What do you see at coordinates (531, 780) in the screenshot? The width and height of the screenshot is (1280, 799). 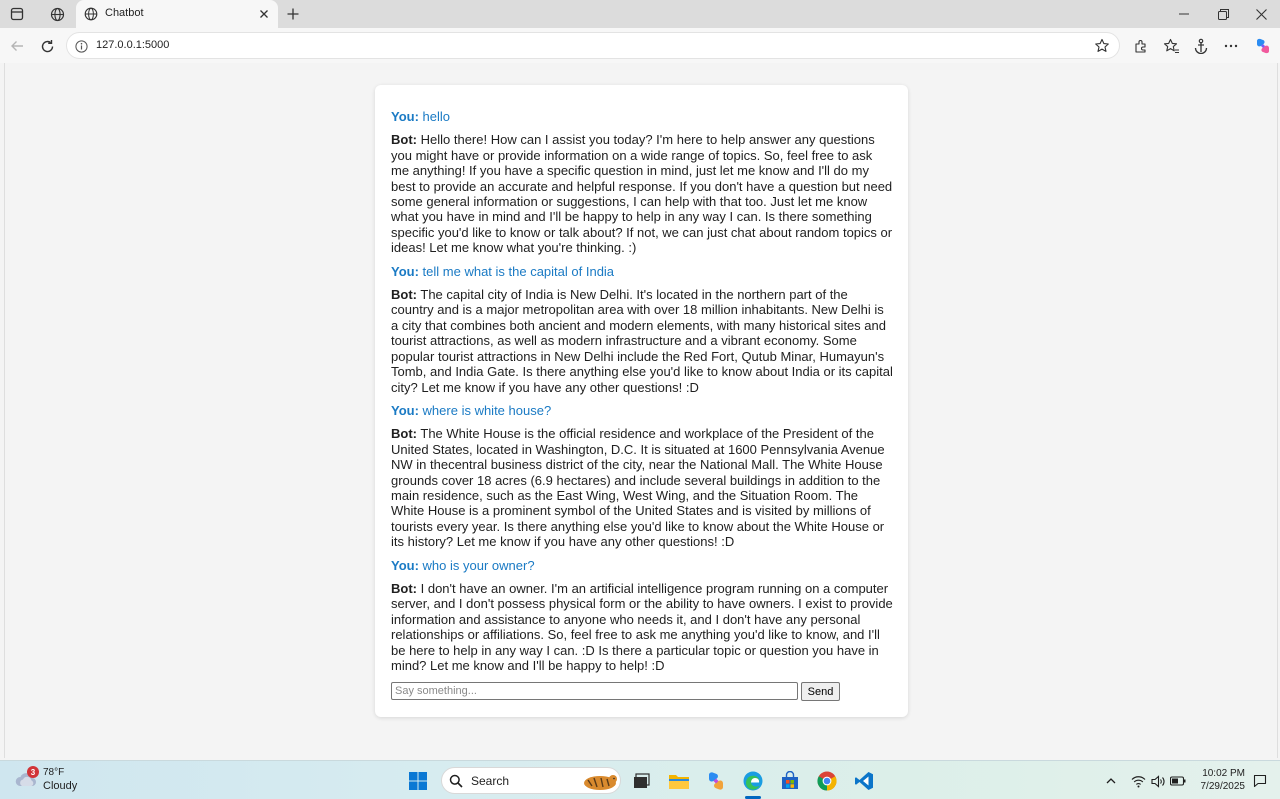 I see `taskbar-search: Search` at bounding box center [531, 780].